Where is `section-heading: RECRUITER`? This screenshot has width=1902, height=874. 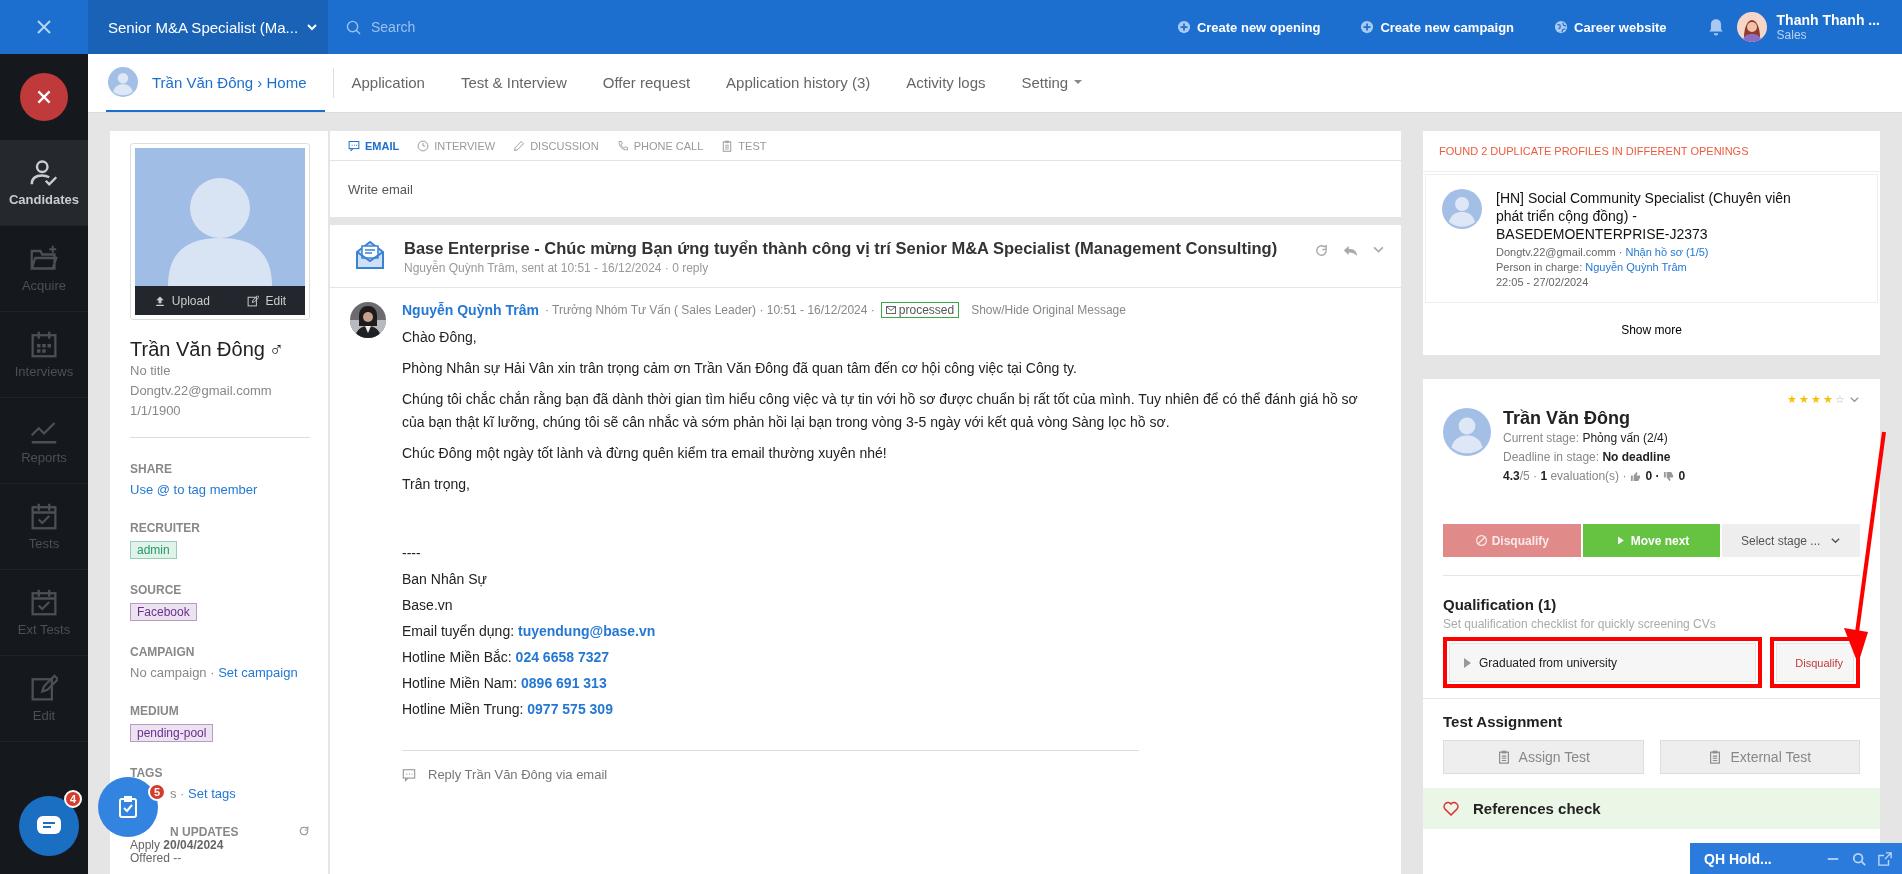 section-heading: RECRUITER is located at coordinates (165, 528).